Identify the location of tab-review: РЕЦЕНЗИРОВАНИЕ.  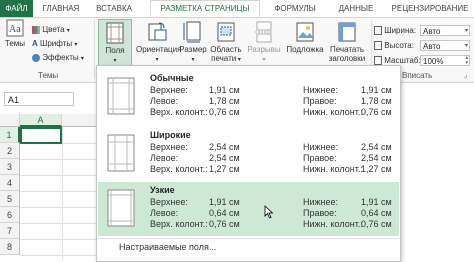
(430, 8).